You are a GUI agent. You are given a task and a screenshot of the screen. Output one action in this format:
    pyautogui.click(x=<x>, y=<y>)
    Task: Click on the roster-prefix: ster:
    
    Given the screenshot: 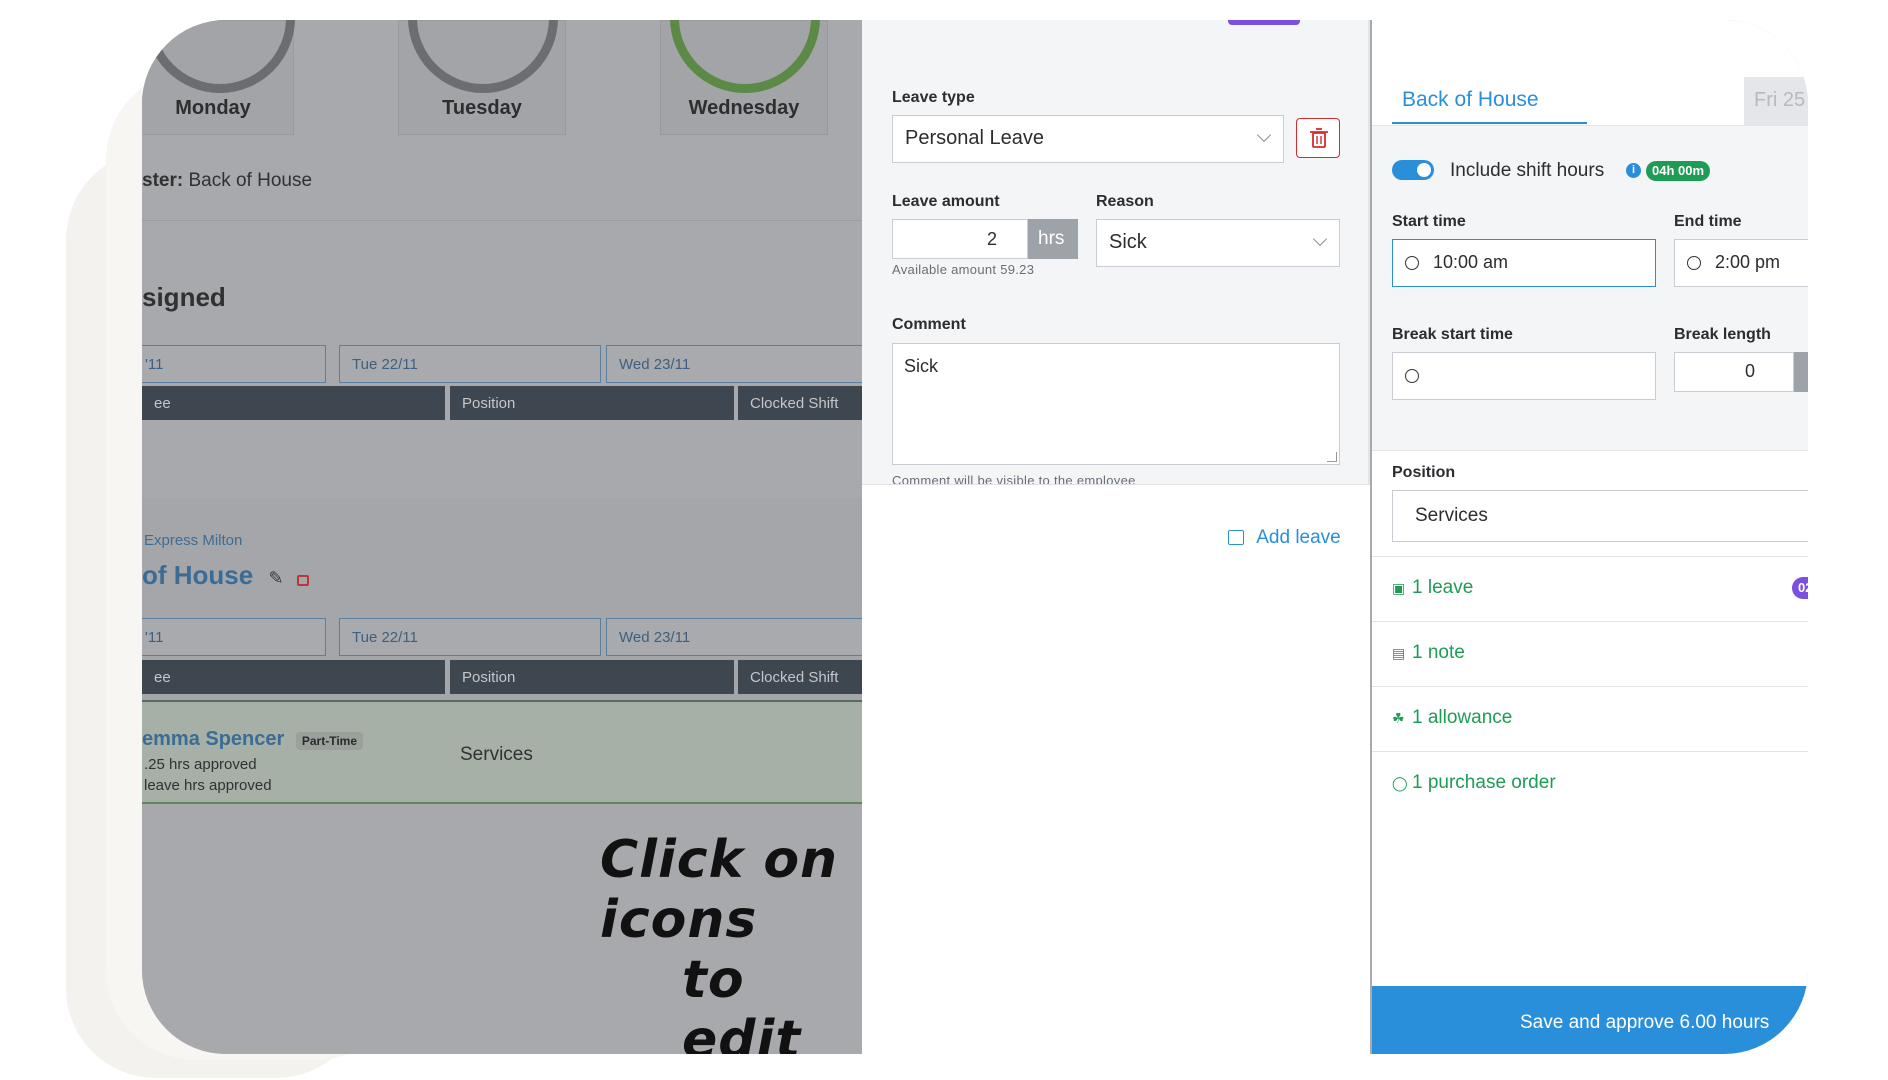 What is the action you would take?
    pyautogui.click(x=163, y=180)
    